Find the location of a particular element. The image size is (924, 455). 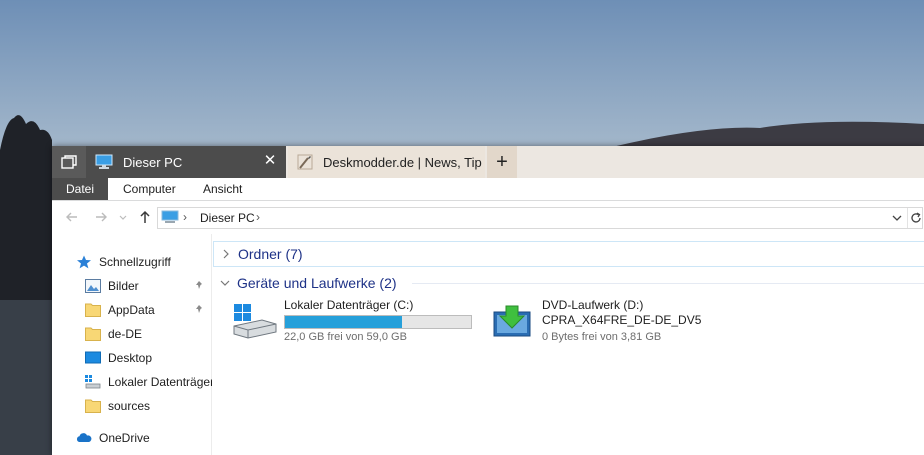

drive-name: DVD-Laufwerk (D:) is located at coordinates (593, 305).